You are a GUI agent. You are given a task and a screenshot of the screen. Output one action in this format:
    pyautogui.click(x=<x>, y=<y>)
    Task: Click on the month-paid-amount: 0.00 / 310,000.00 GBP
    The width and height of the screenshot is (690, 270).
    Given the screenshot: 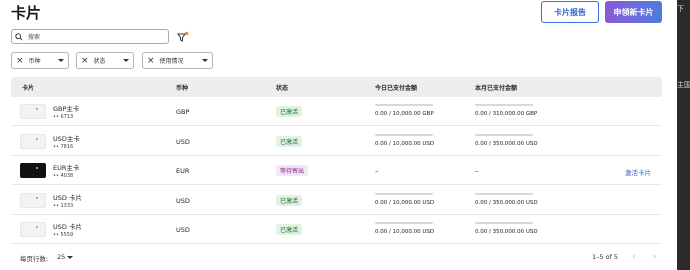 What is the action you would take?
    pyautogui.click(x=506, y=114)
    